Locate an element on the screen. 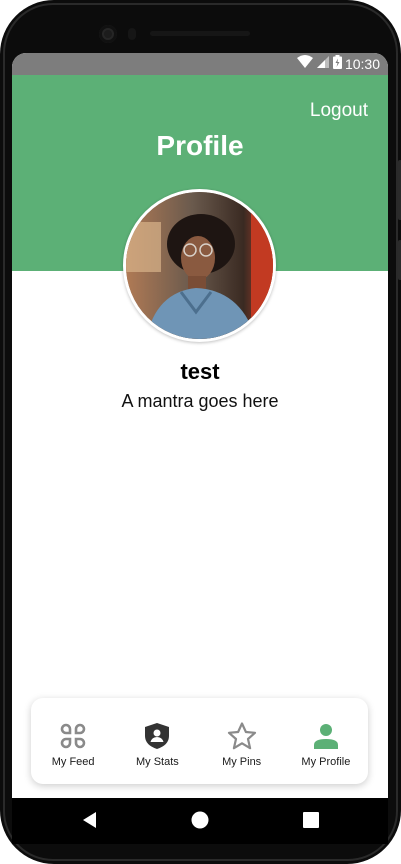 Image resolution: width=401 pixels, height=864 pixels. tab-my-feed-label: My Feed is located at coordinates (73, 762).